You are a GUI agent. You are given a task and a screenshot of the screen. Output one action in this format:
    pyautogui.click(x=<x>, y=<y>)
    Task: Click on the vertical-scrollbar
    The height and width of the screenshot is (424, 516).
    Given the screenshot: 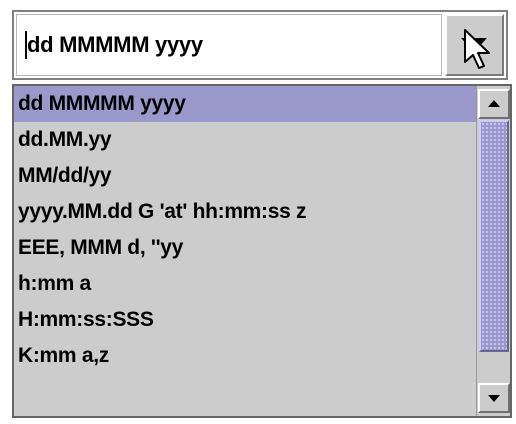 What is the action you would take?
    pyautogui.click(x=493, y=251)
    